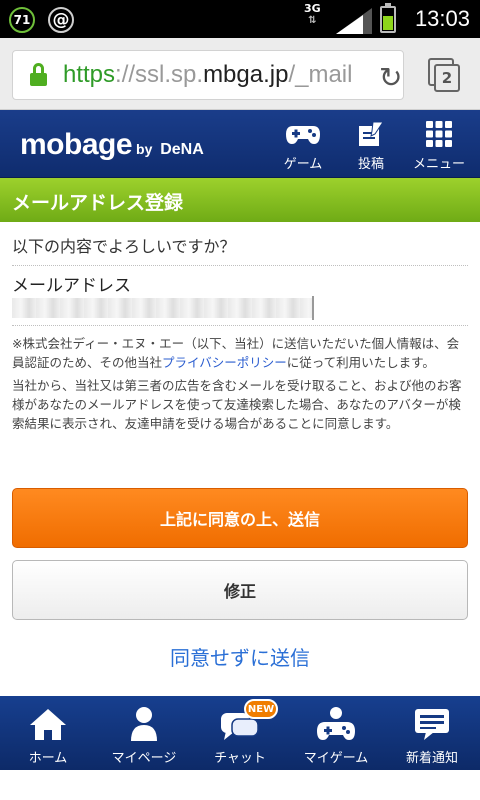 This screenshot has height=800, width=480. I want to click on person-icon, so click(144, 724).